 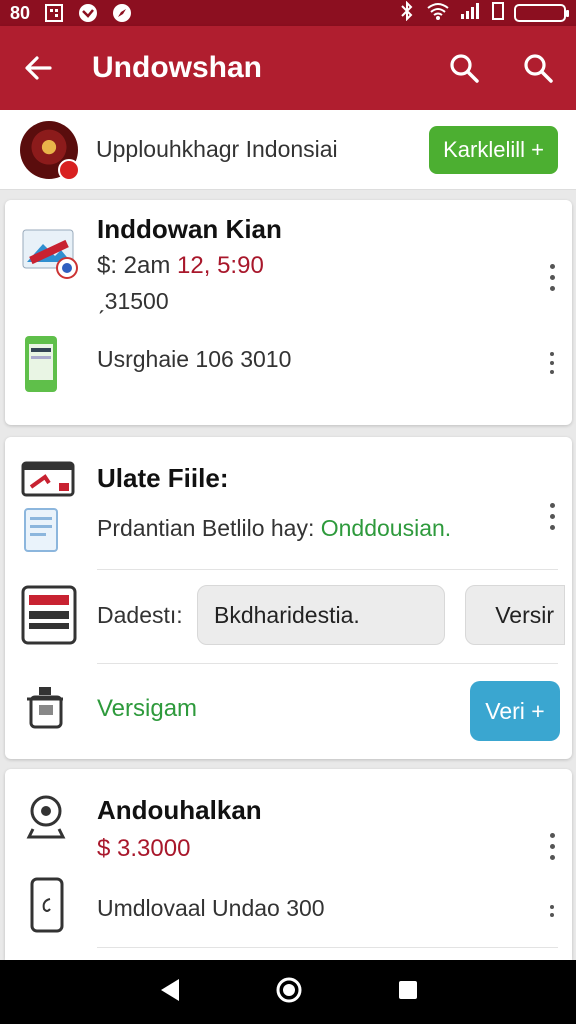 What do you see at coordinates (133, 301) in the screenshot?
I see `card-subtext: ˏ31500` at bounding box center [133, 301].